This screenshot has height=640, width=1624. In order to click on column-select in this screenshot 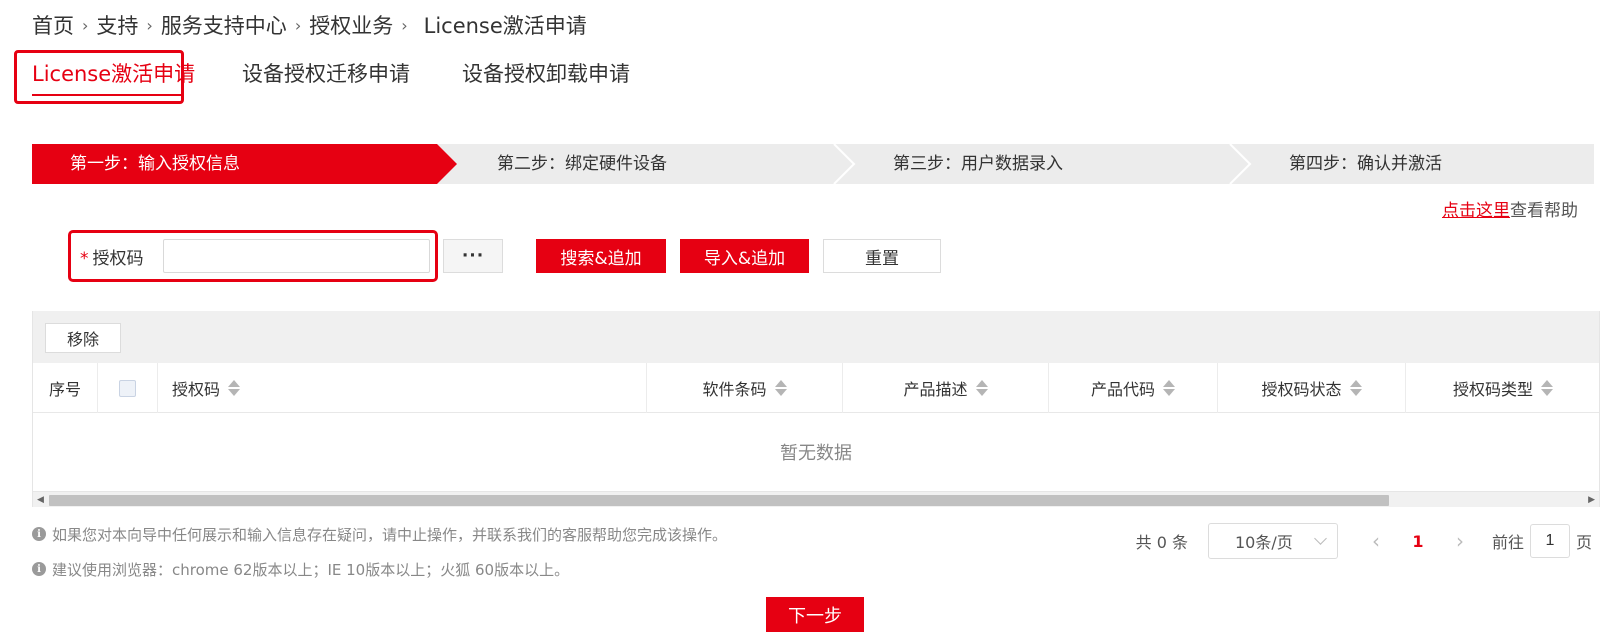, I will do `click(128, 388)`.